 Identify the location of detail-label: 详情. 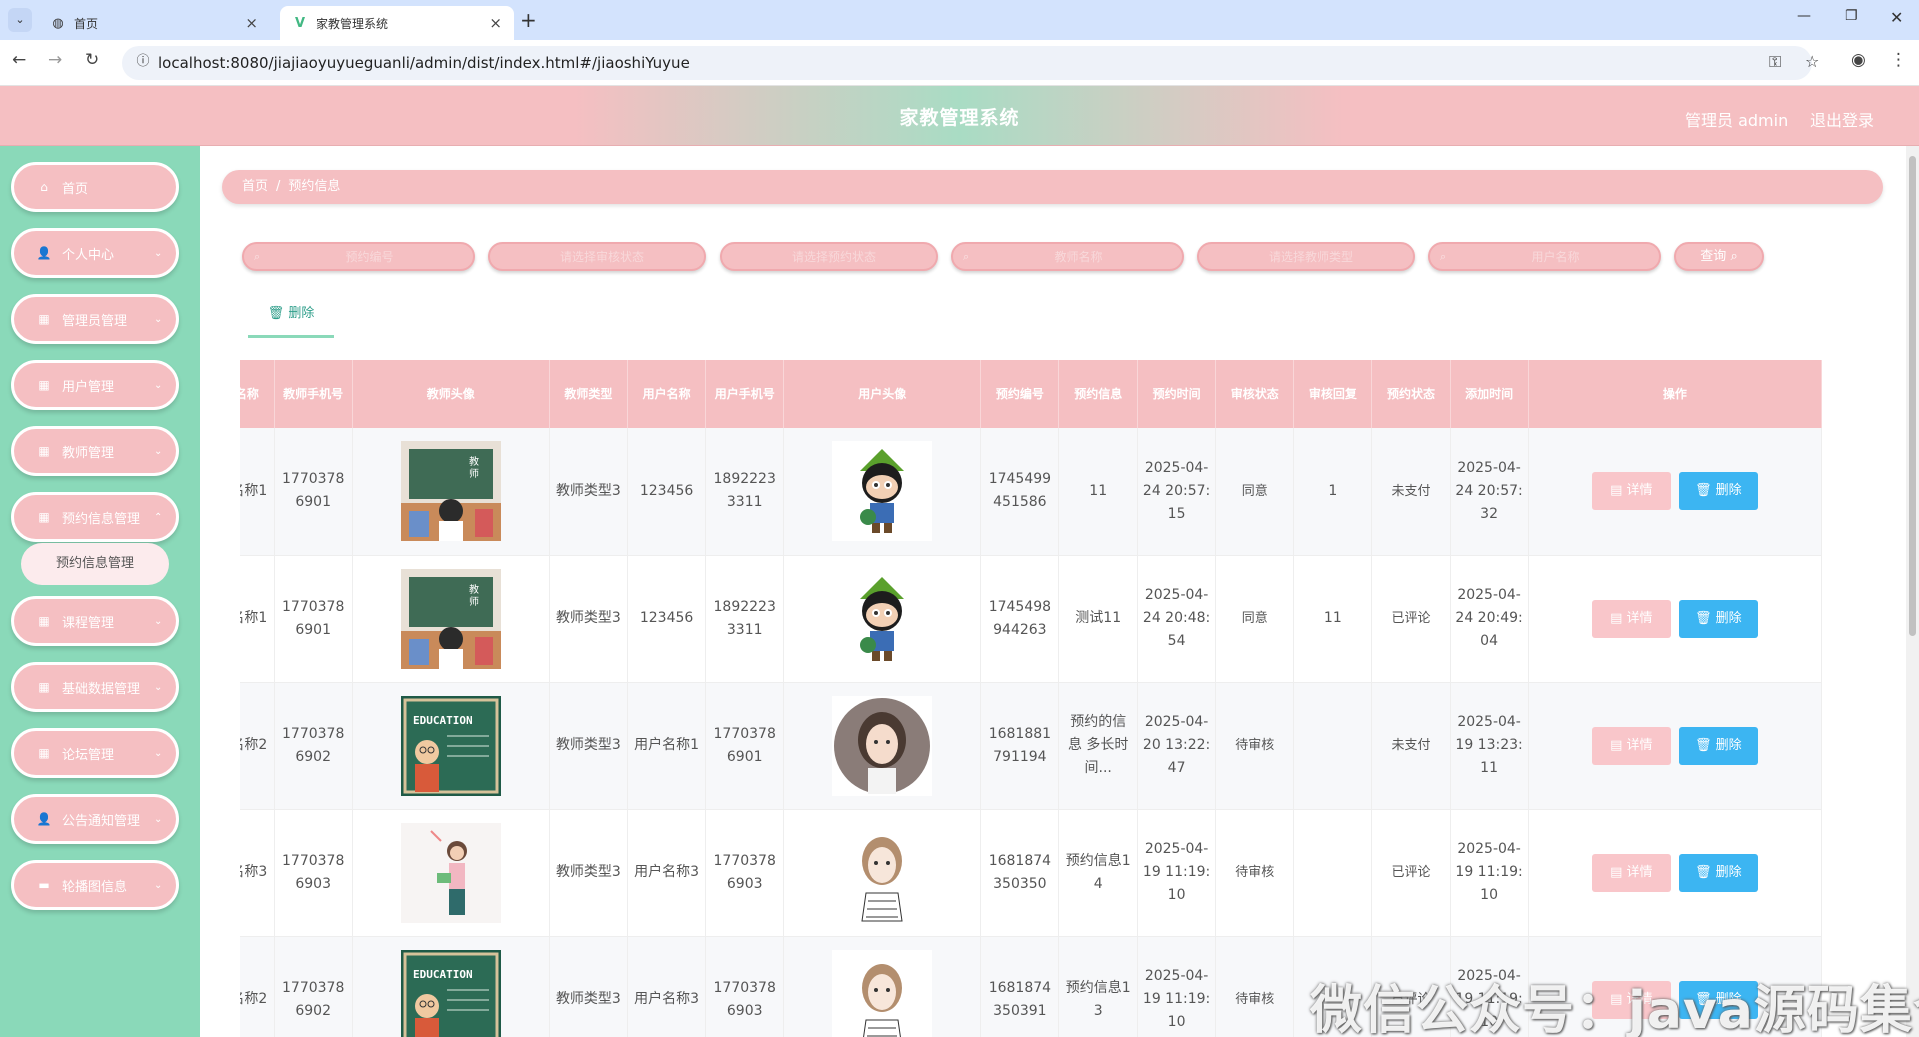
(1639, 618).